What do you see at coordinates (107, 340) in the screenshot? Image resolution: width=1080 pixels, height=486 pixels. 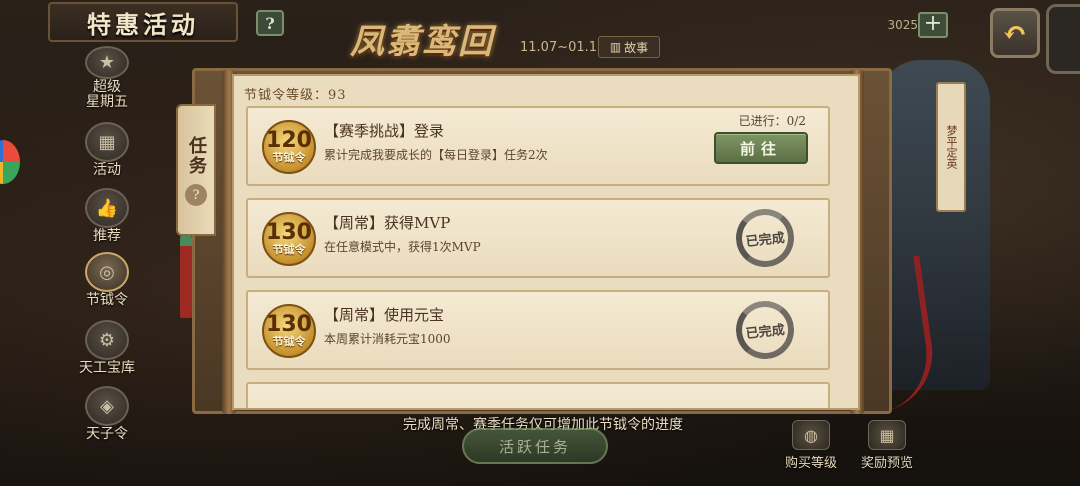 I see `treasure-icon: ⚙` at bounding box center [107, 340].